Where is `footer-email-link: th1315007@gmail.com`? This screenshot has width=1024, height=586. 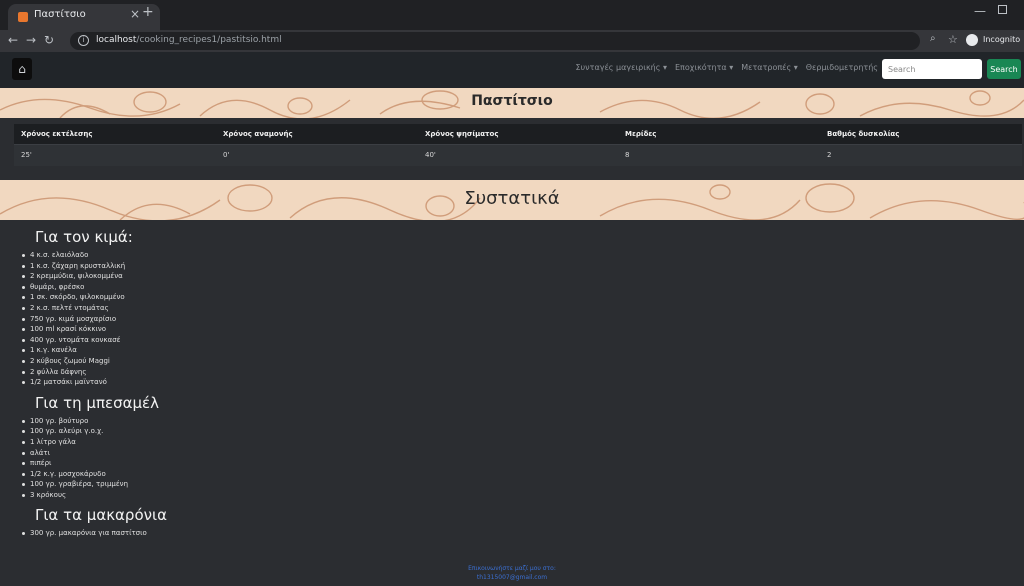 footer-email-link: th1315007@gmail.com is located at coordinates (512, 577).